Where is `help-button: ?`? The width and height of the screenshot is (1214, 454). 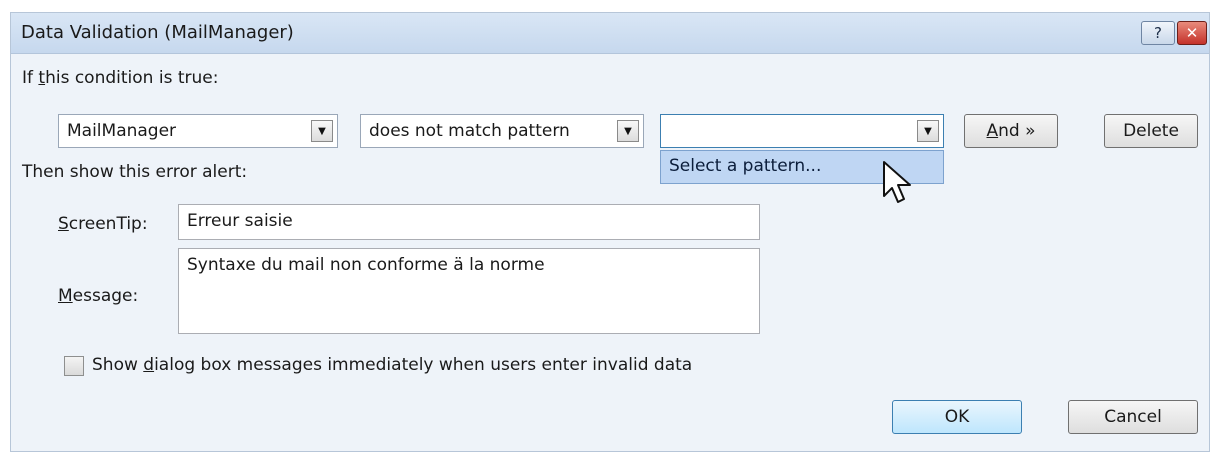
help-button: ? is located at coordinates (1158, 33).